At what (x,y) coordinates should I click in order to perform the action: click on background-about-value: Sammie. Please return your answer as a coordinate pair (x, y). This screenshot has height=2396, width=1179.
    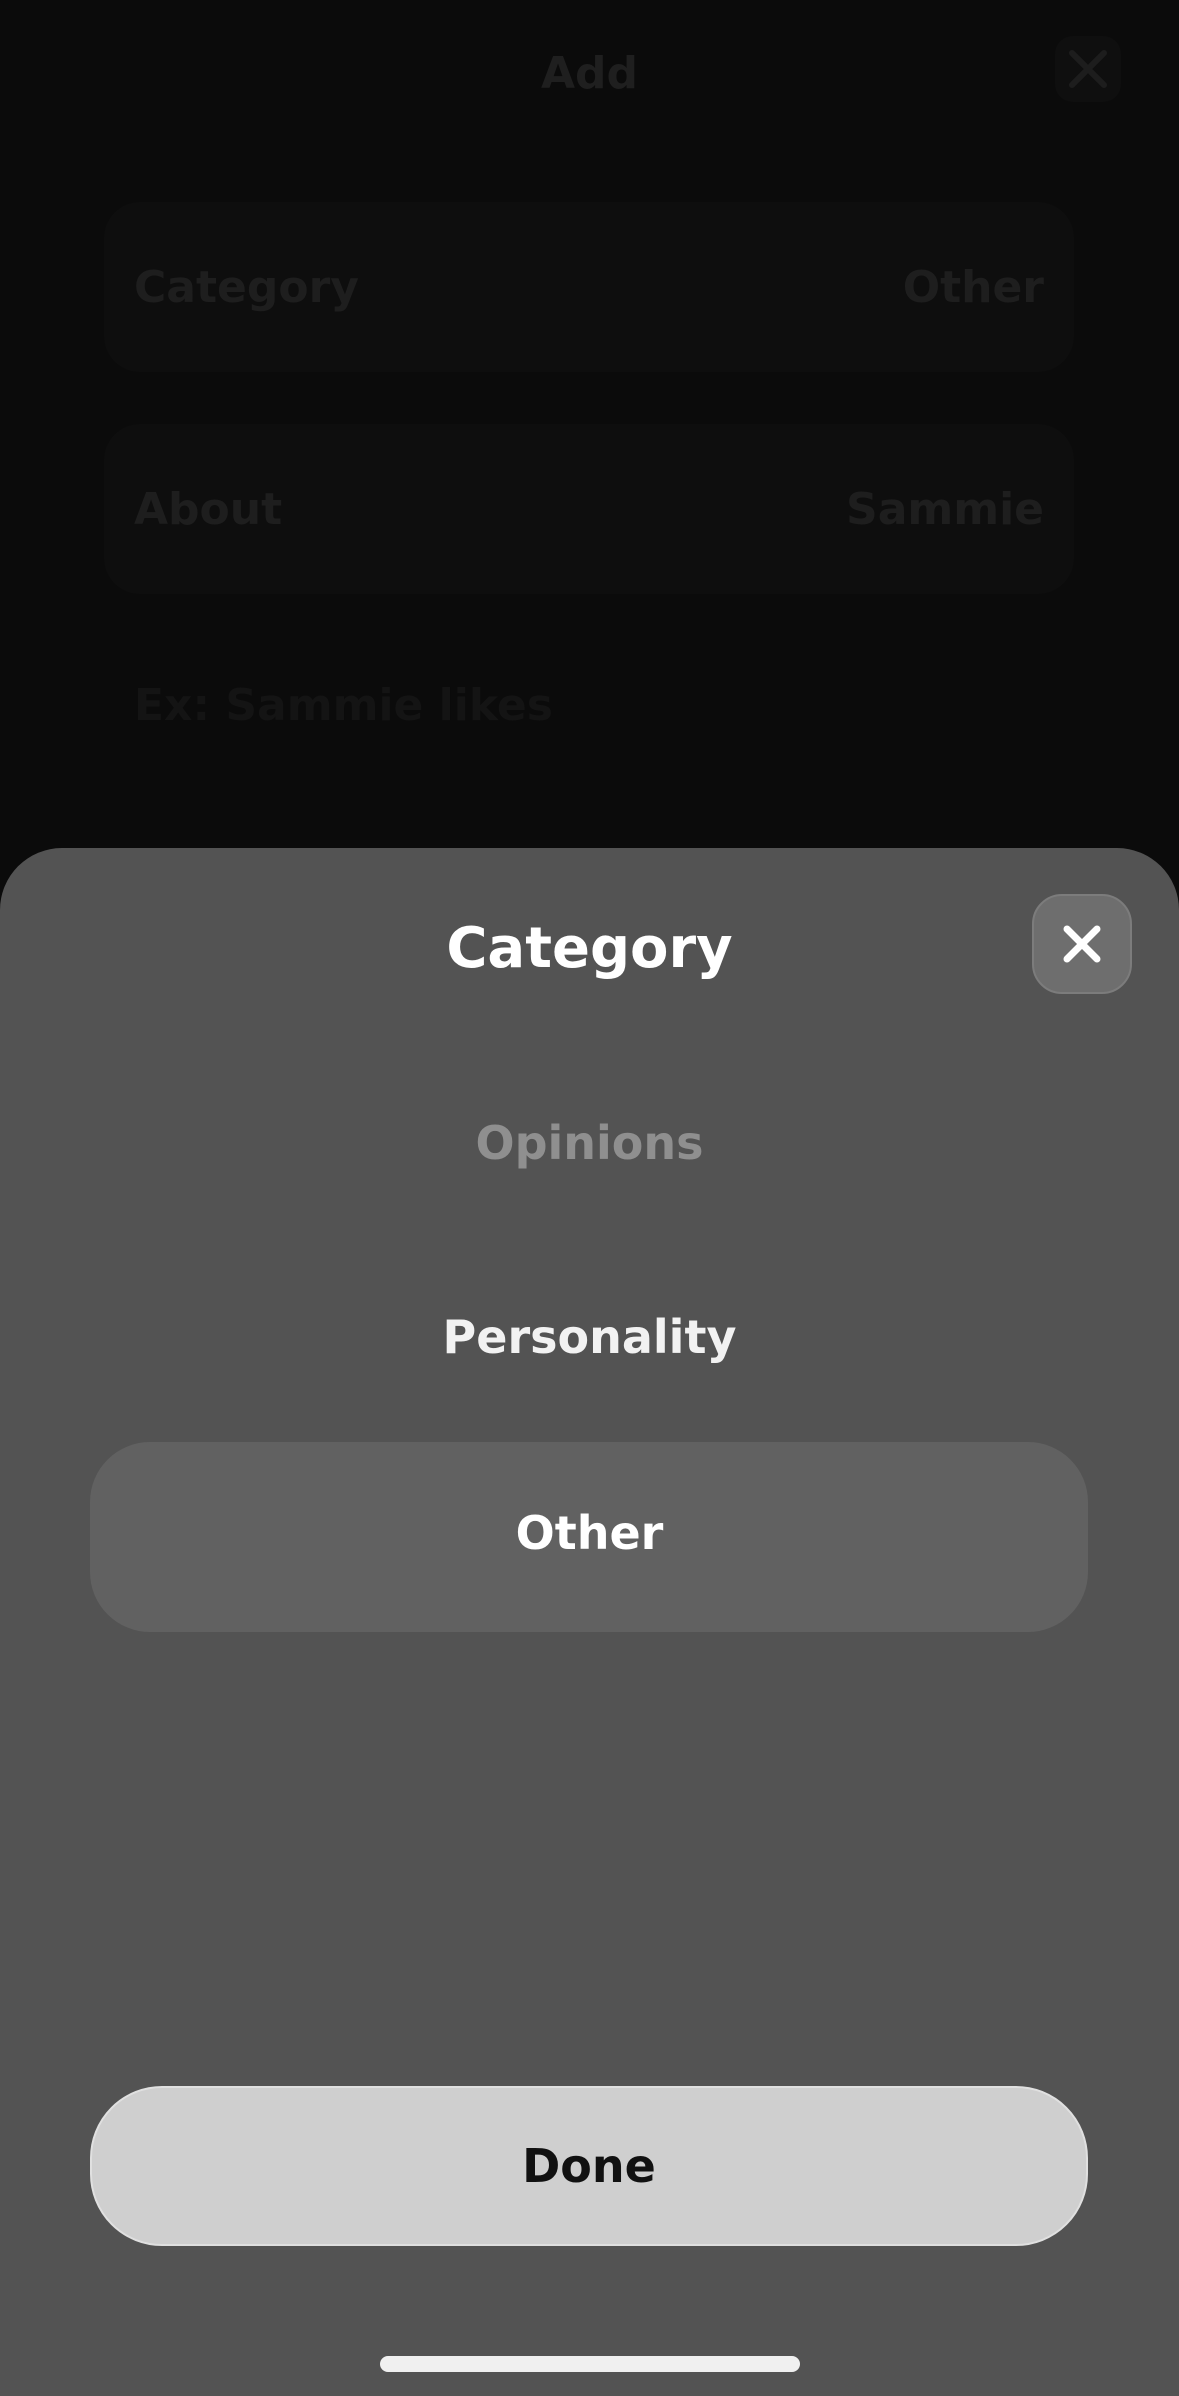
    Looking at the image, I should click on (945, 509).